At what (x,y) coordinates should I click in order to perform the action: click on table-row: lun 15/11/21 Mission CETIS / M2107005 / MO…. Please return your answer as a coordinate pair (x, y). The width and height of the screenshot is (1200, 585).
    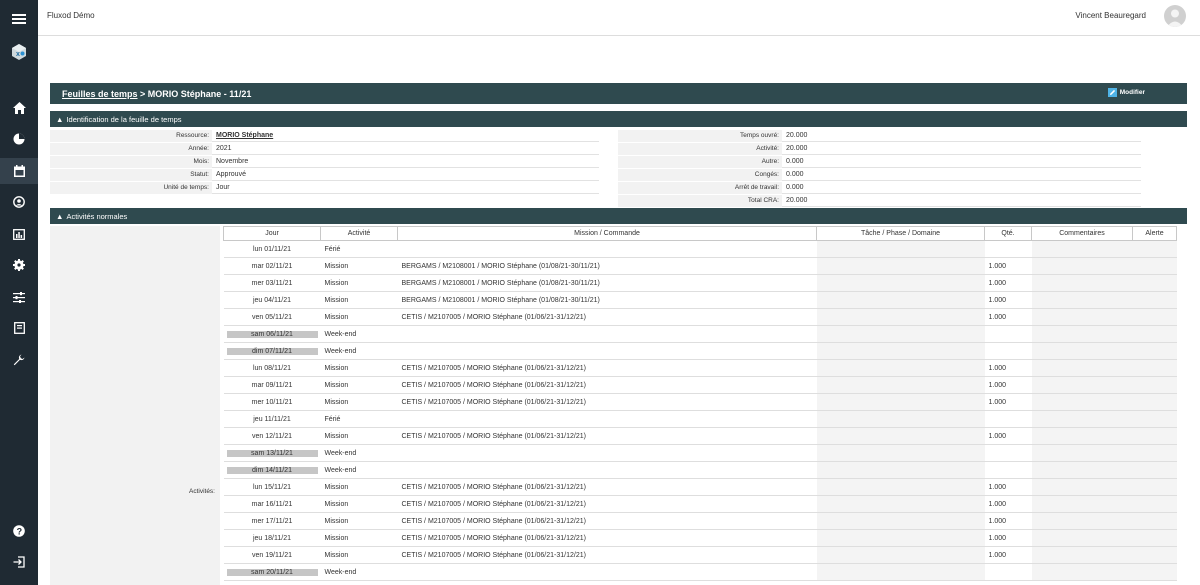
    Looking at the image, I should click on (700, 487).